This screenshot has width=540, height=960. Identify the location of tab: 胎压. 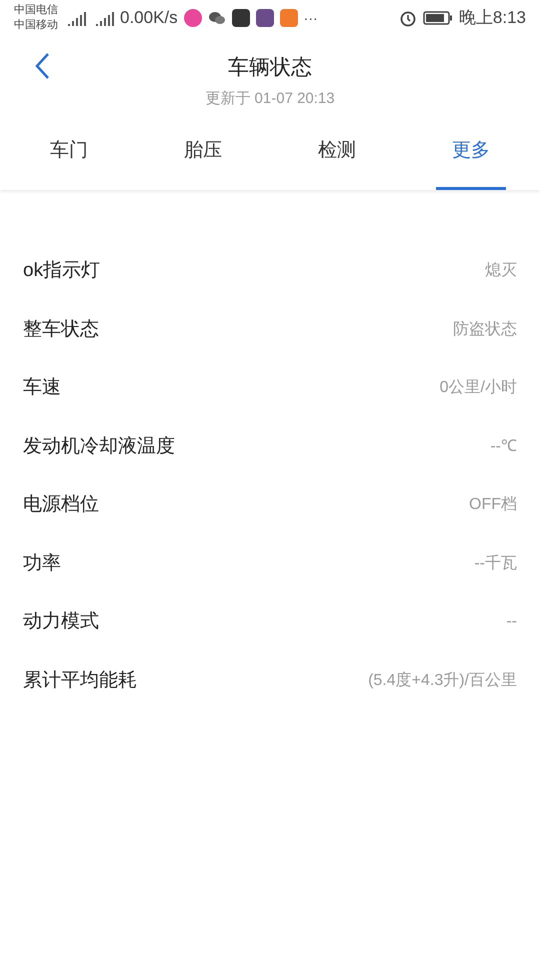
(203, 153).